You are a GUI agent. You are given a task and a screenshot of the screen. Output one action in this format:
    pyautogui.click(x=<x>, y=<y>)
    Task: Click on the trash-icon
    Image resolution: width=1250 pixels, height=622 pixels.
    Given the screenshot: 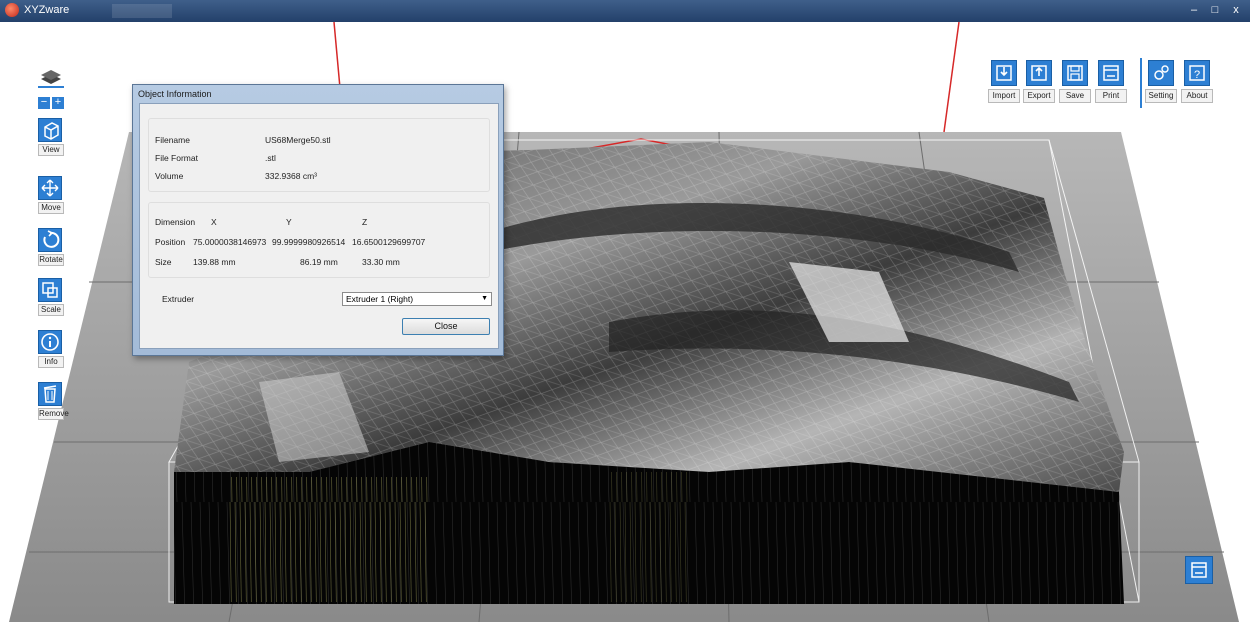 What is the action you would take?
    pyautogui.click(x=50, y=394)
    